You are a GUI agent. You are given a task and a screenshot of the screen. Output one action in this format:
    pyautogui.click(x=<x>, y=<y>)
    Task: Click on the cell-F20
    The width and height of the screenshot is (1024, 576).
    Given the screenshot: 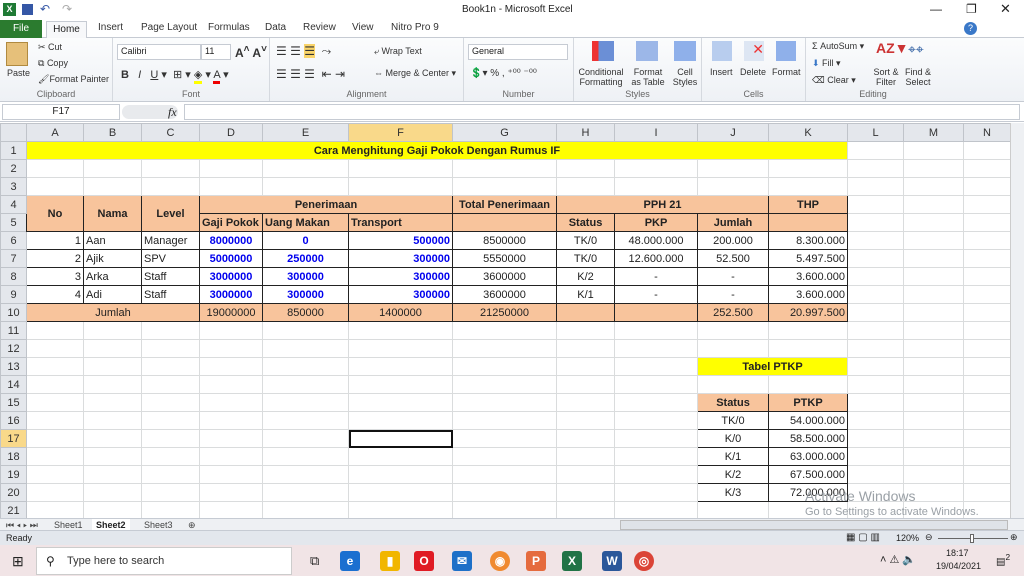 What is the action you would take?
    pyautogui.click(x=400, y=492)
    